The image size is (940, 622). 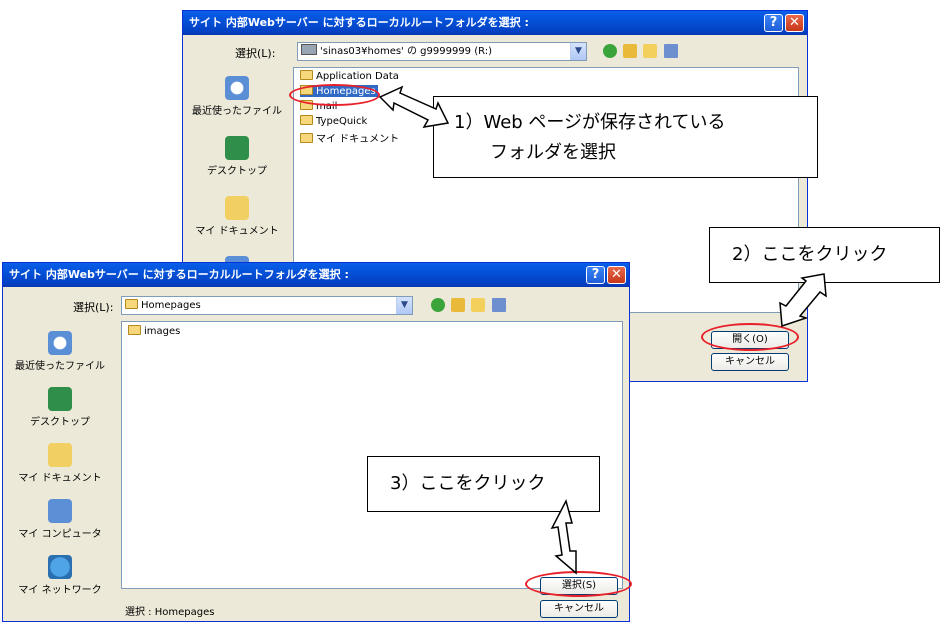 What do you see at coordinates (803, 300) in the screenshot?
I see `arrow-to-open-button` at bounding box center [803, 300].